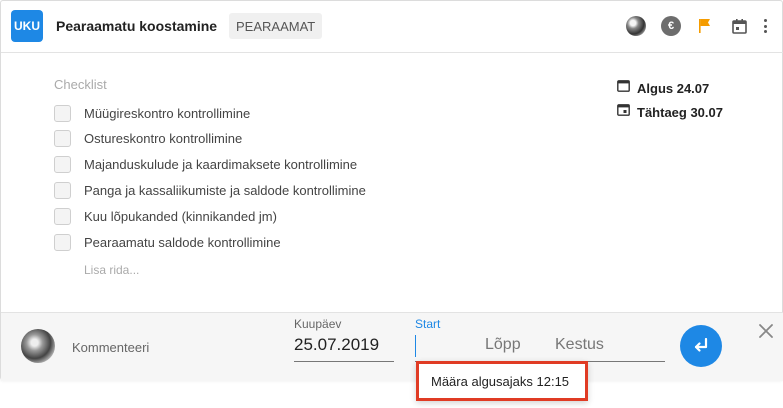  Describe the element at coordinates (705, 26) in the screenshot. I see `flag-icon` at that location.